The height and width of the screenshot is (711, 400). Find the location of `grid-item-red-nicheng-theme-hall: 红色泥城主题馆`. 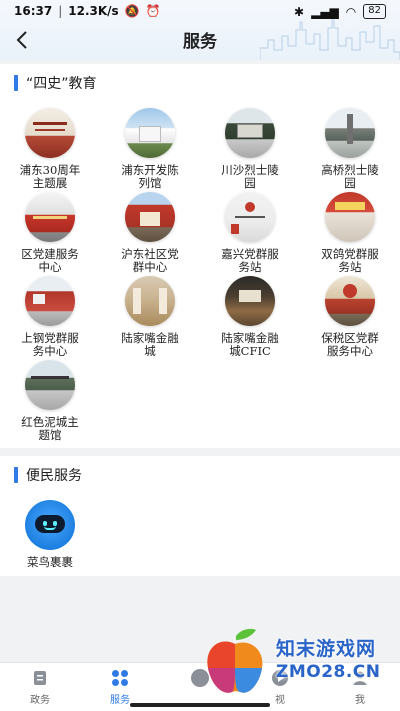

grid-item-red-nicheng-theme-hall: 红色泥城主题馆 is located at coordinates (50, 401).